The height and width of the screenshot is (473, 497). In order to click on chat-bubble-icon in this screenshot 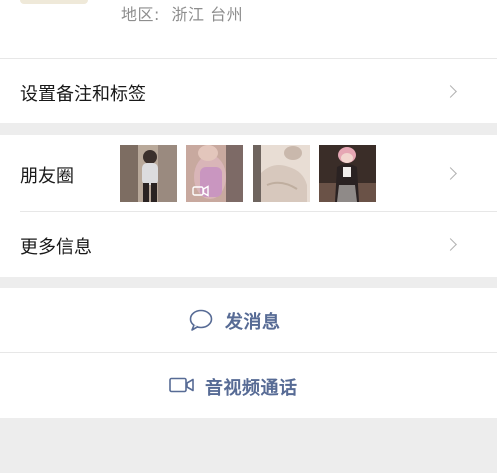, I will do `click(201, 322)`.